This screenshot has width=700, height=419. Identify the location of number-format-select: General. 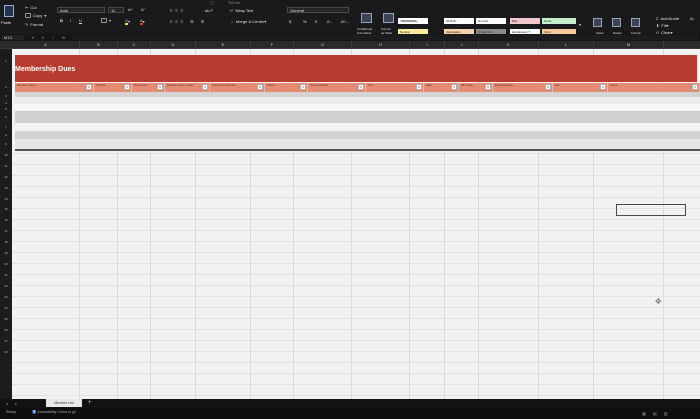
(318, 10).